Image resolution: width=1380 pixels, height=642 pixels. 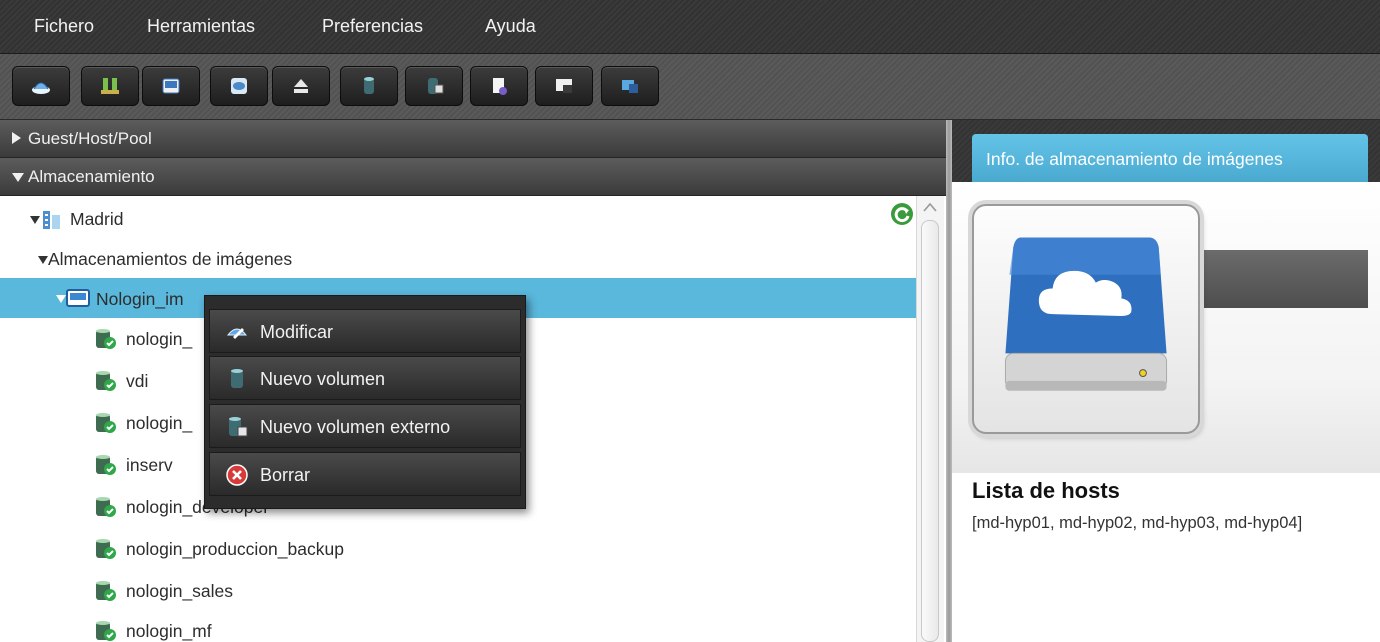 I want to click on tree-scrollbar, so click(x=930, y=419).